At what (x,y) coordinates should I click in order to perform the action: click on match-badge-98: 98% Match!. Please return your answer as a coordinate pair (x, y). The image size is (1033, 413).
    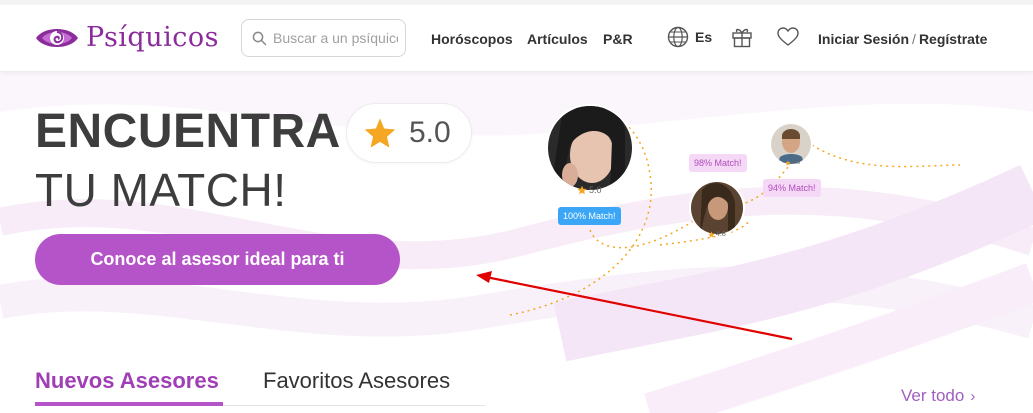
    Looking at the image, I should click on (718, 163).